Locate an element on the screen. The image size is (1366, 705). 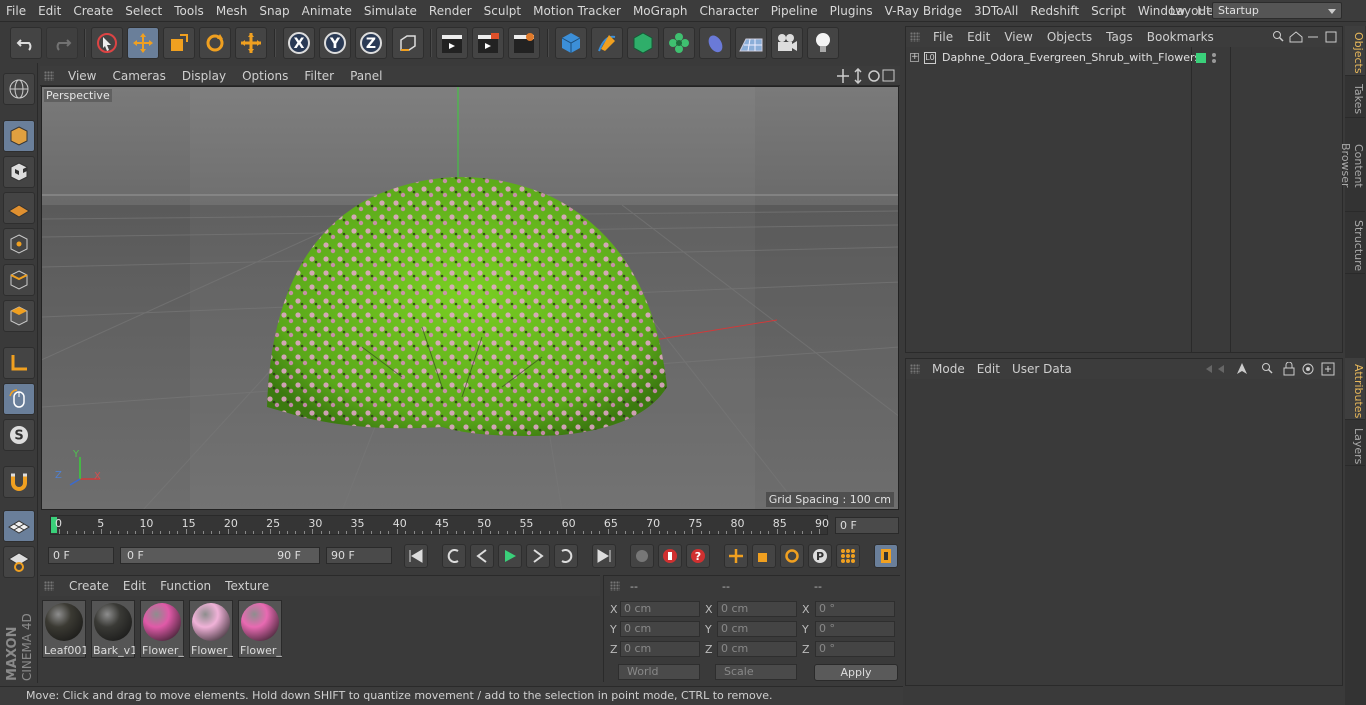
next-key-button is located at coordinates (566, 556).